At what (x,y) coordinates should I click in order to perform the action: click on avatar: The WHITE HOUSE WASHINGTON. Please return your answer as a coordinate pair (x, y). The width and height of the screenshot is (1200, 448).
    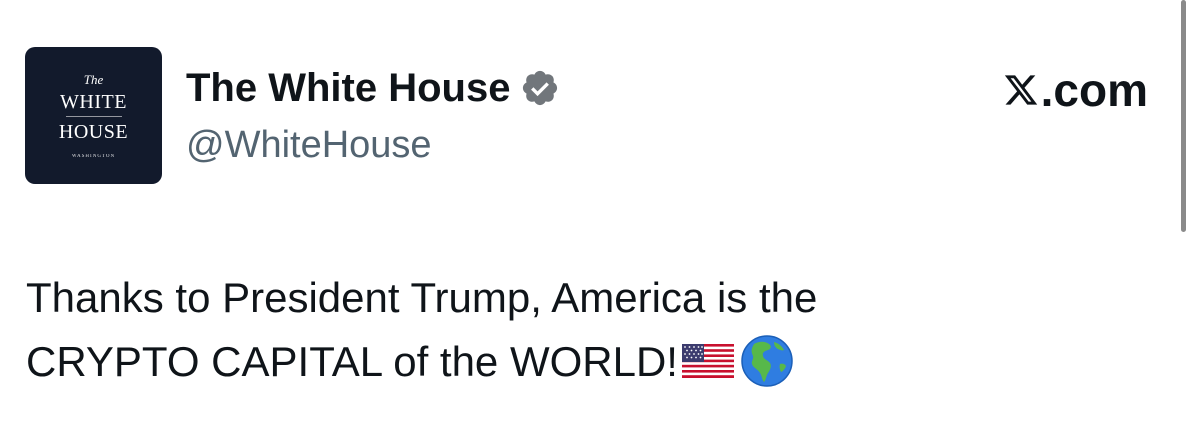
    Looking at the image, I should click on (93, 115).